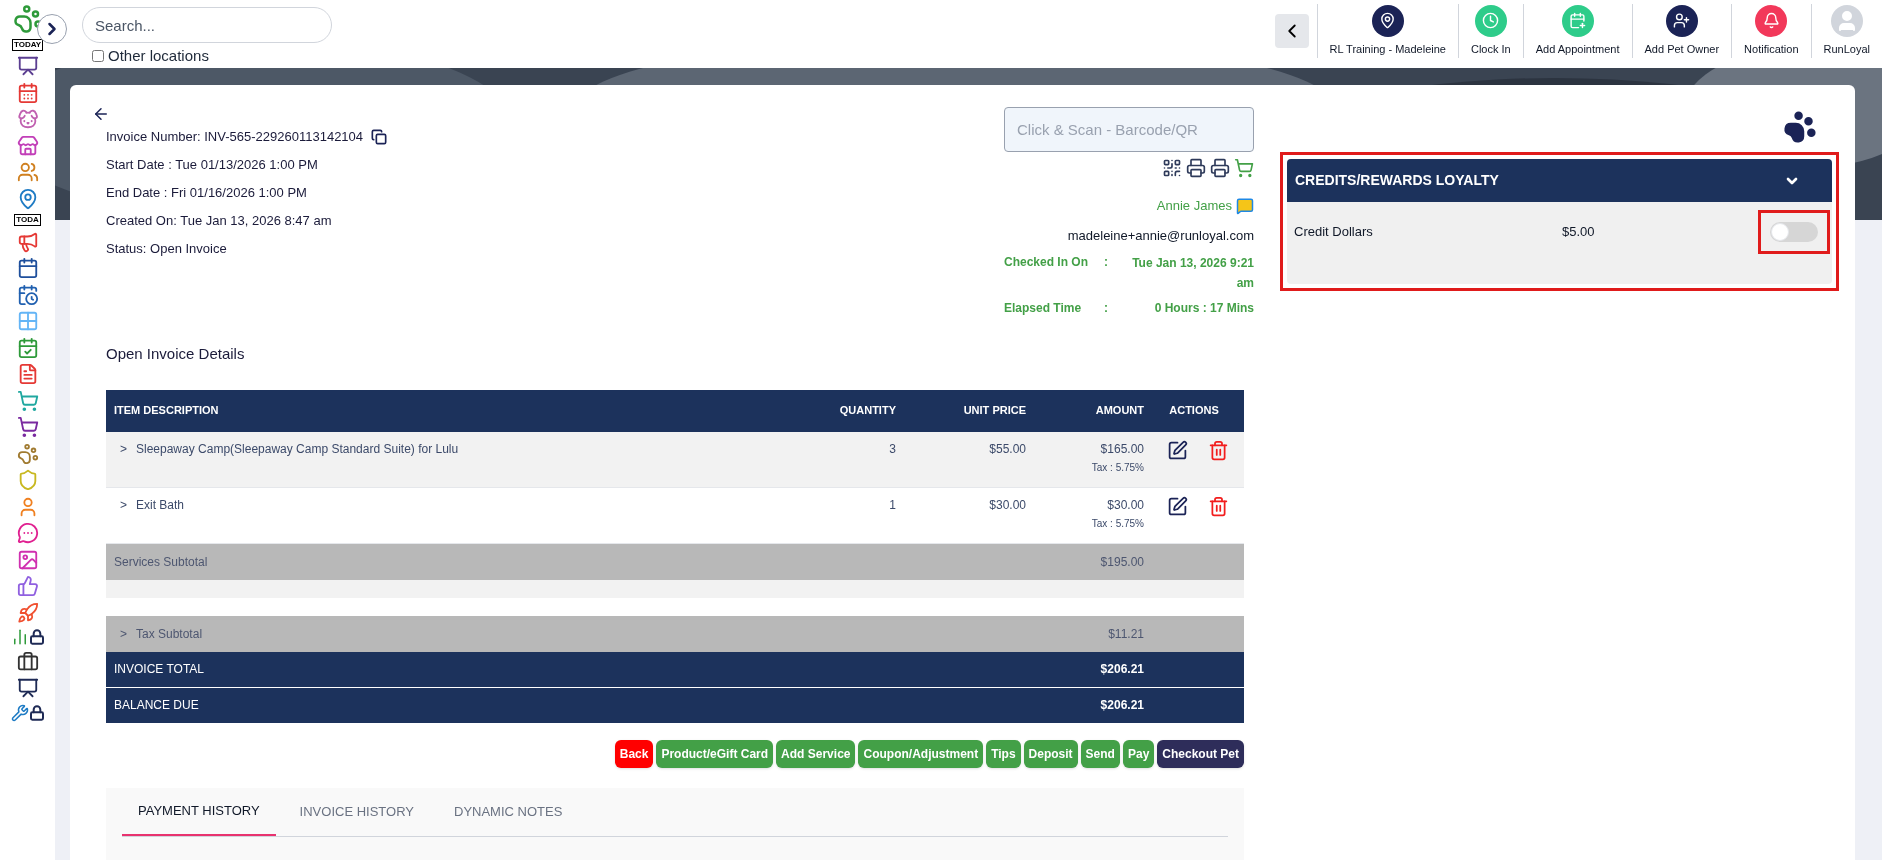  Describe the element at coordinates (52, 29) in the screenshot. I see `expand-sidebar-button` at that location.